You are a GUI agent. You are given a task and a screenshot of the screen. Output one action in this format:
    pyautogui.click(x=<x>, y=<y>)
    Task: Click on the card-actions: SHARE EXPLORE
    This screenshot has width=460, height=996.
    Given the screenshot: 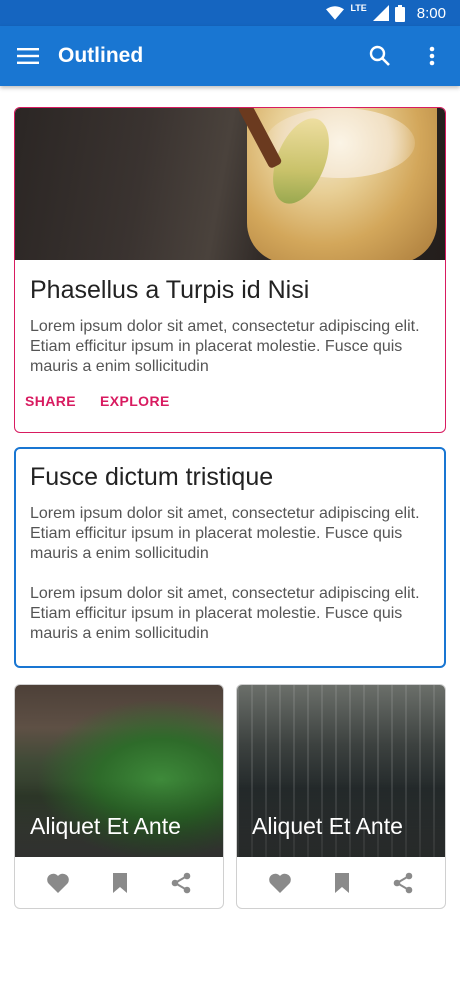 What is the action you would take?
    pyautogui.click(x=235, y=401)
    